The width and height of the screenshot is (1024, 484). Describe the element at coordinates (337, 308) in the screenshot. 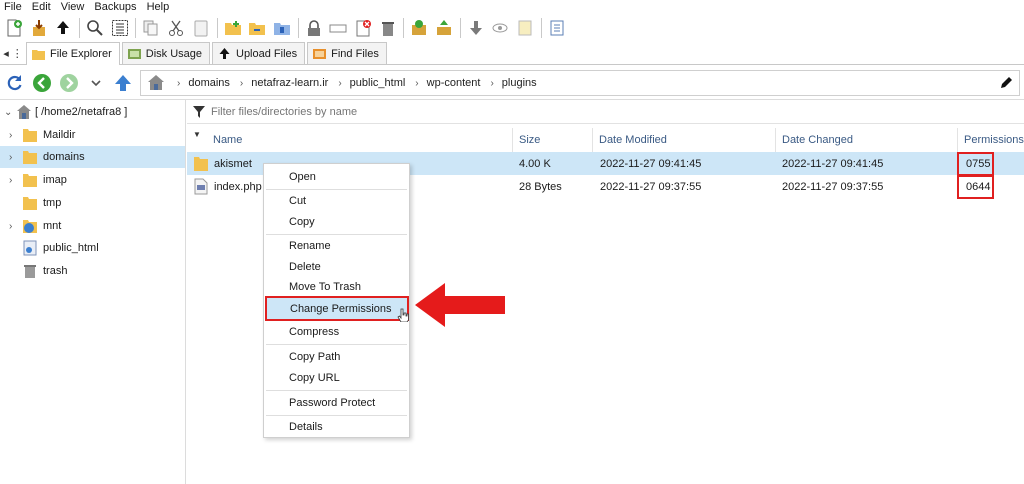

I see `menu-item-change-permissions: Change Permissions` at that location.